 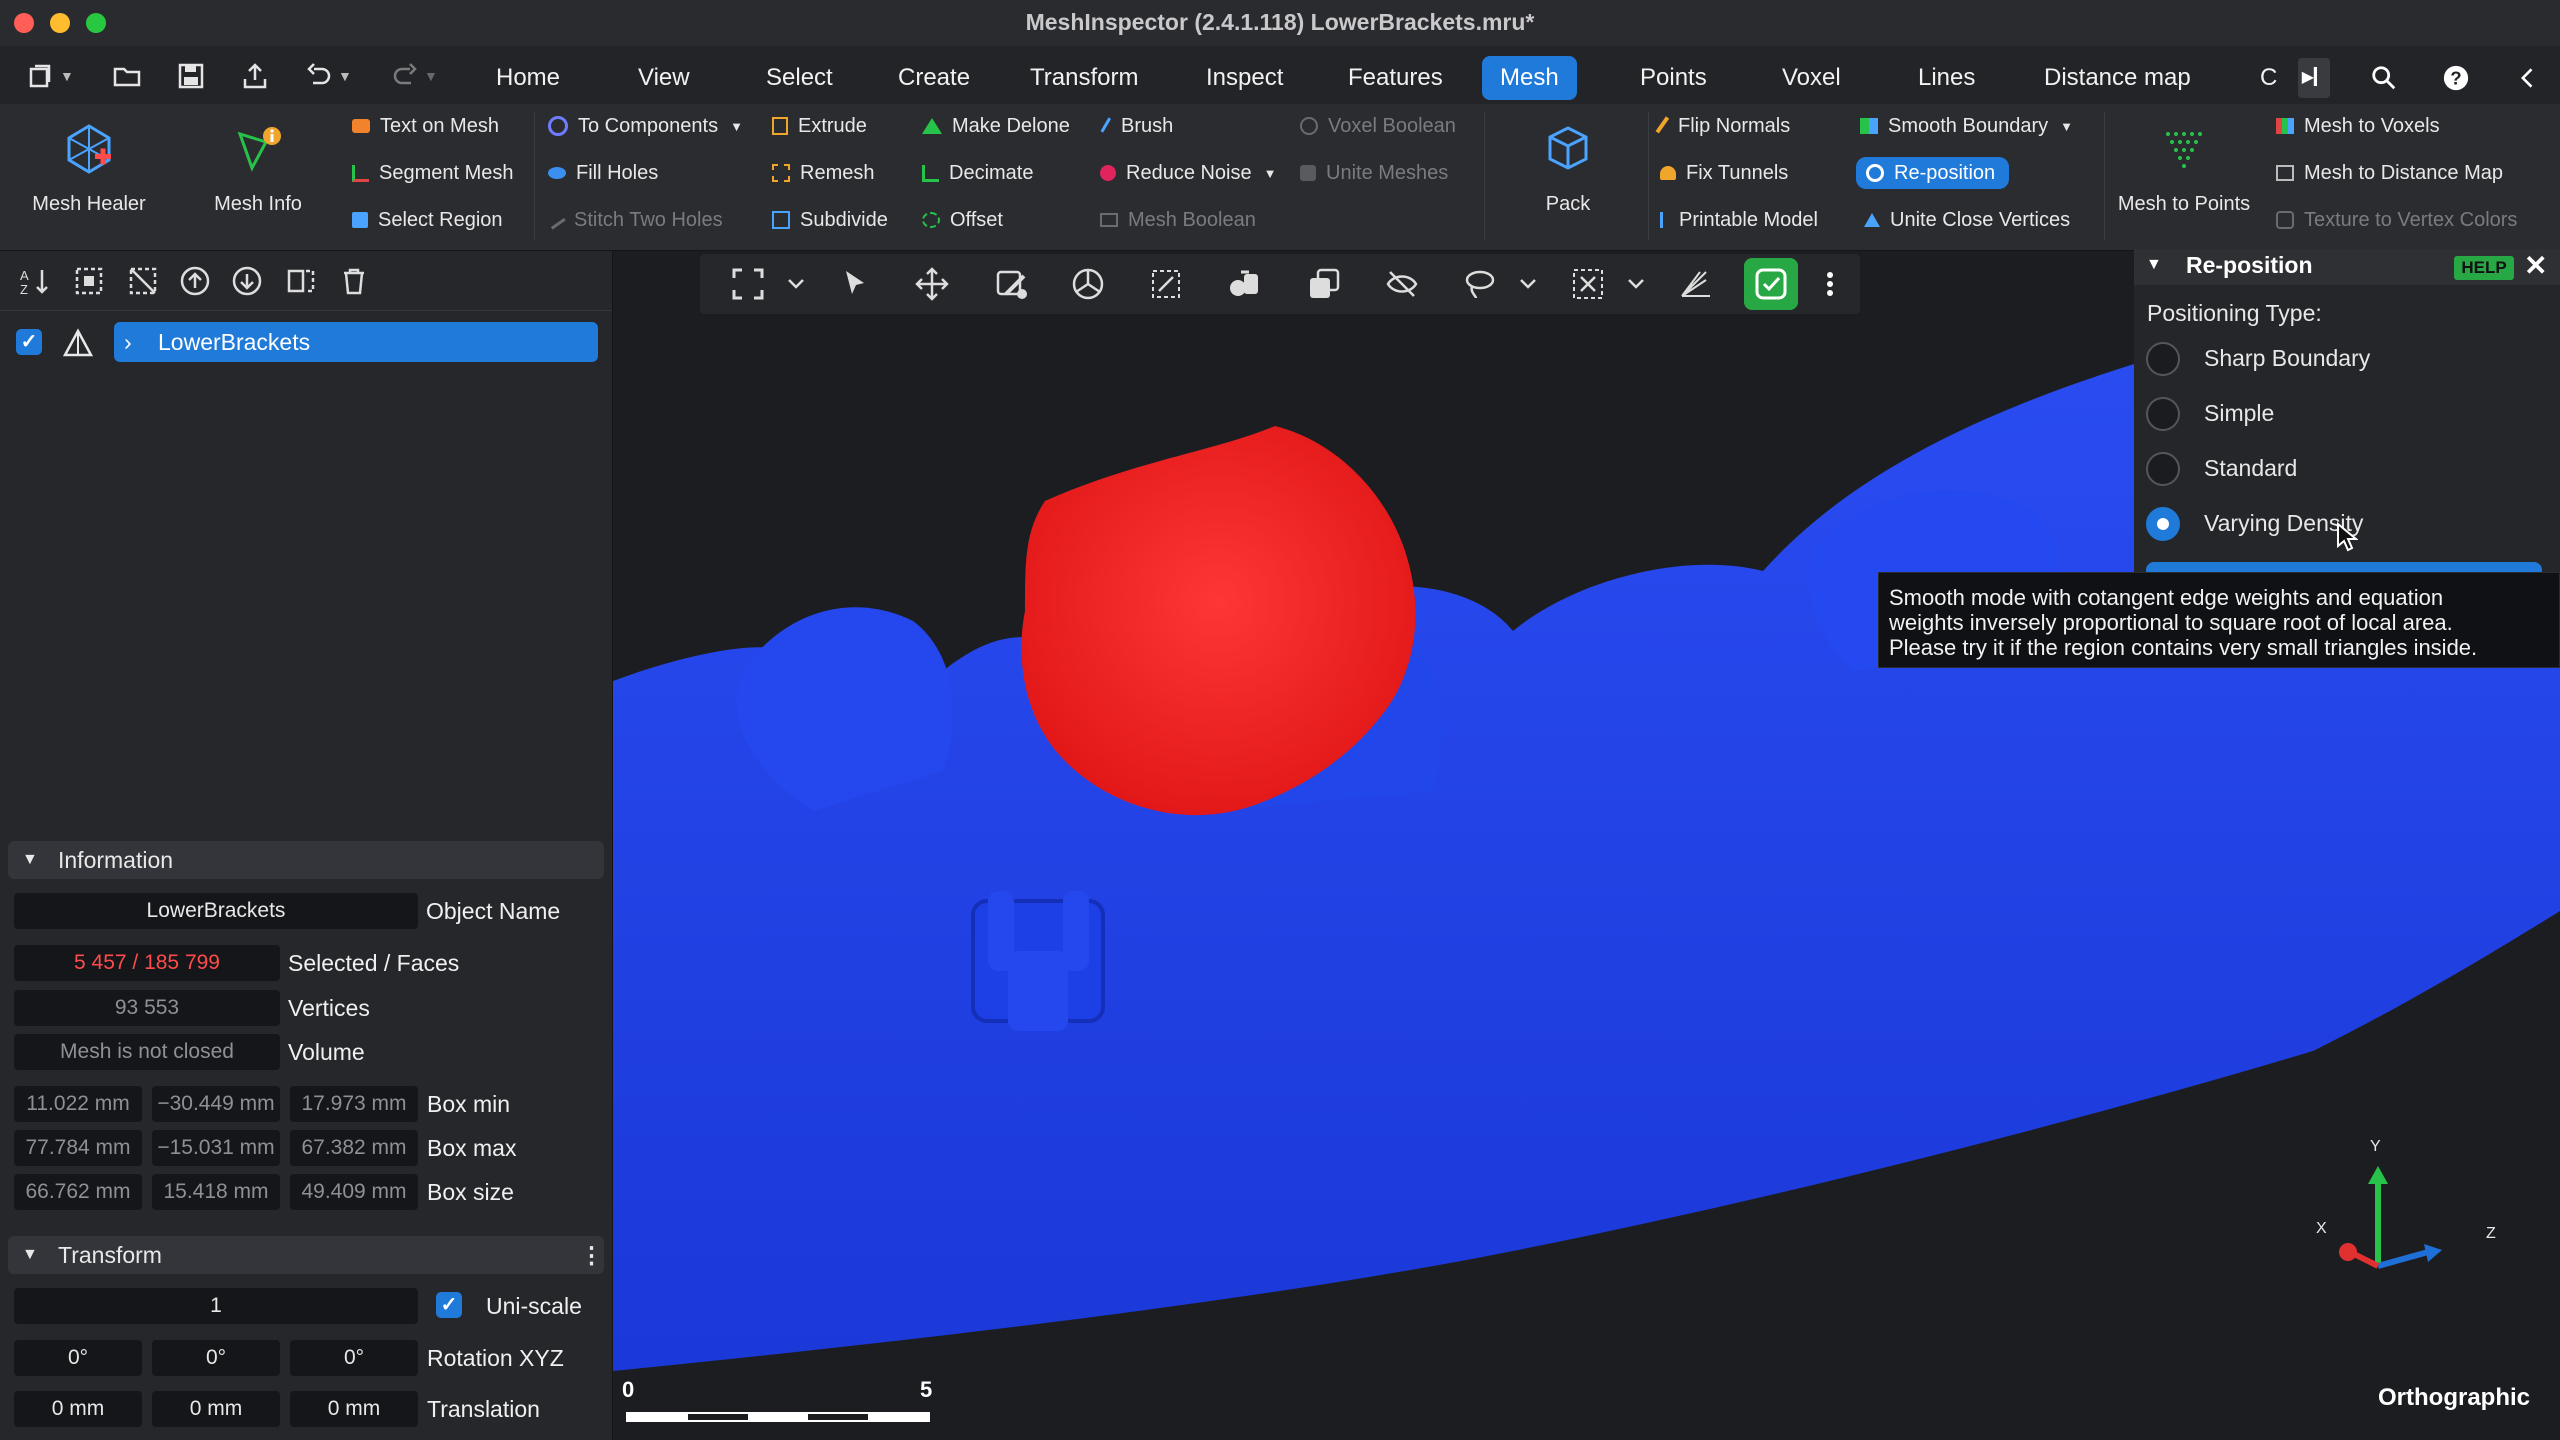 I want to click on translation-x-field: 0 mm, so click(x=78, y=1409).